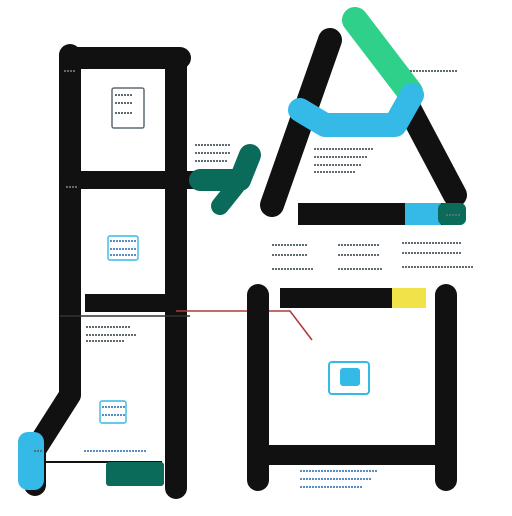  What do you see at coordinates (228, 196) in the screenshot?
I see `teal-arm-lower` at bounding box center [228, 196].